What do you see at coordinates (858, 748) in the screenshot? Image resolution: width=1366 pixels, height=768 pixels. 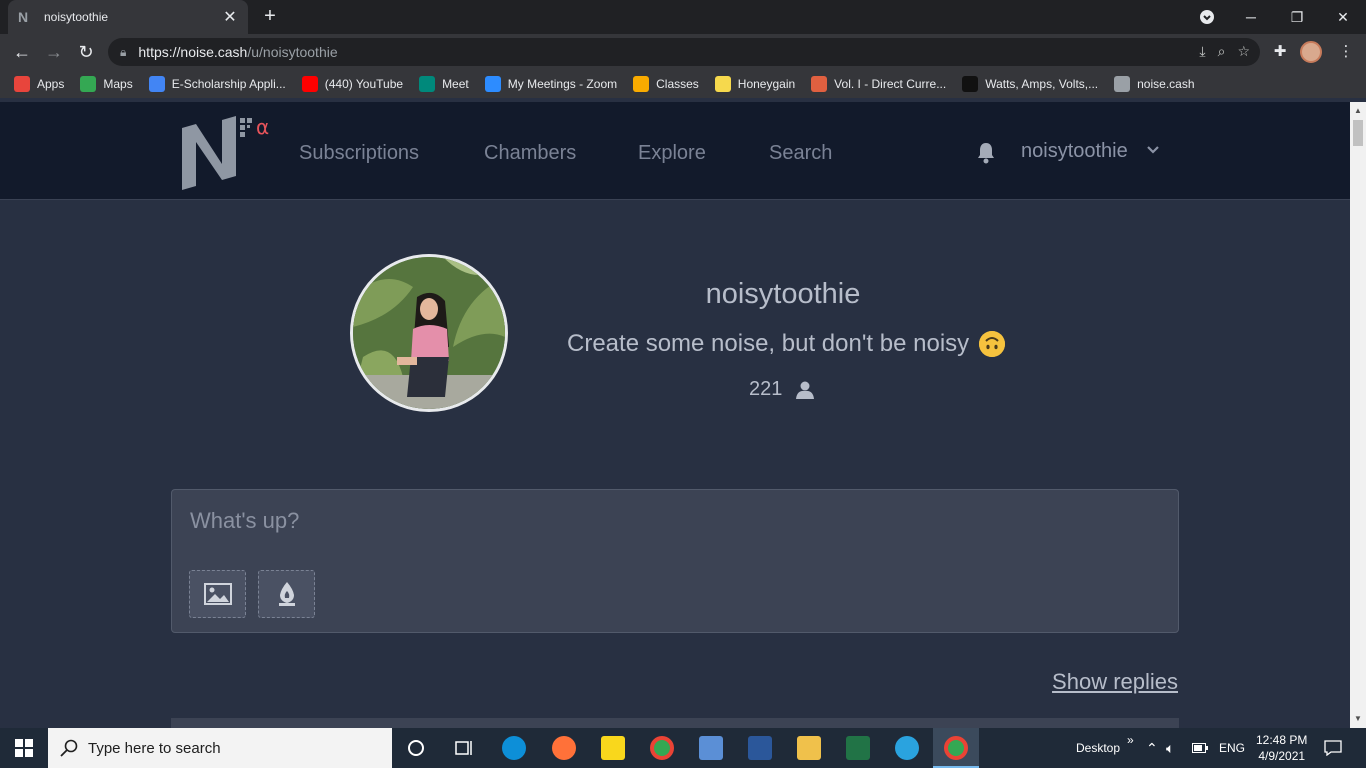 I see `excel-icon` at bounding box center [858, 748].